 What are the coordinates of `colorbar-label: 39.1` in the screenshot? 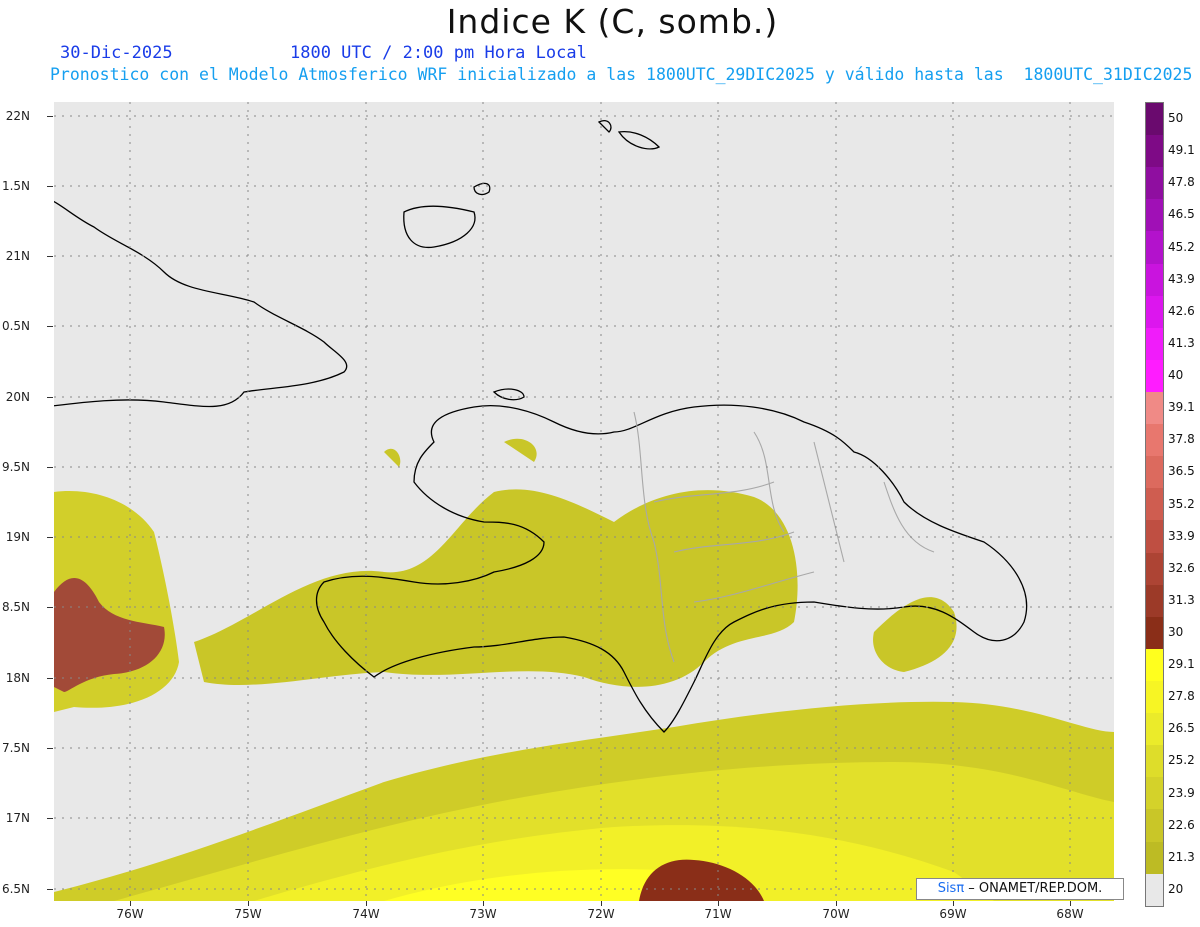 It's located at (1181, 407).